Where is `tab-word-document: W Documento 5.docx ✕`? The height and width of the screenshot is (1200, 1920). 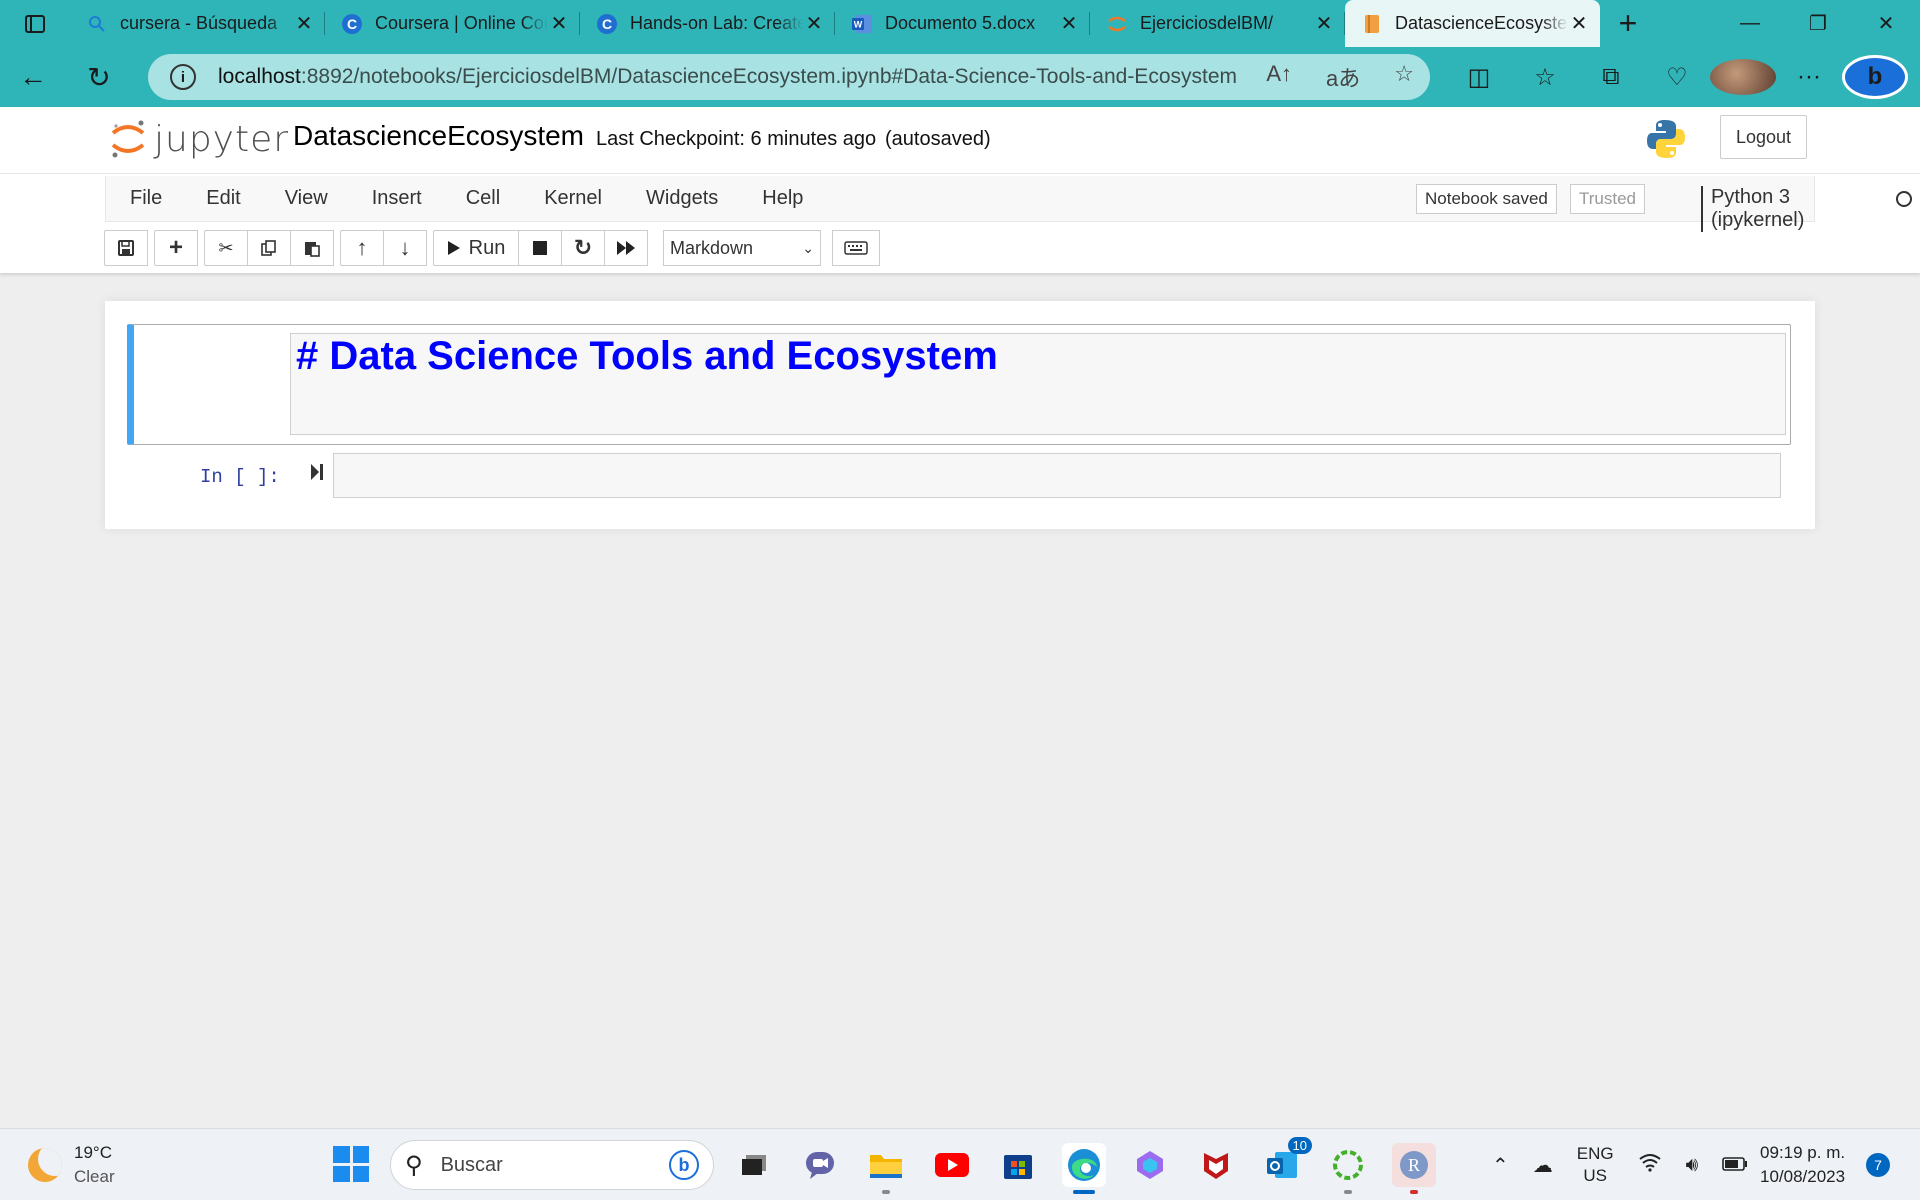
tab-word-document: W Documento 5.docx ✕ is located at coordinates (962, 23).